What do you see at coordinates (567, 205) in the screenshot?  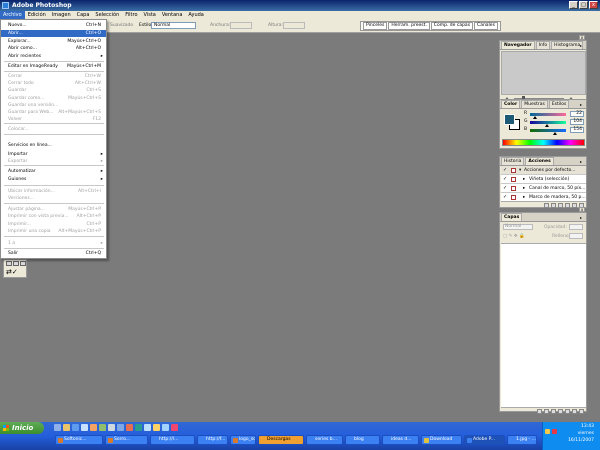 I see `new-set-icon` at bounding box center [567, 205].